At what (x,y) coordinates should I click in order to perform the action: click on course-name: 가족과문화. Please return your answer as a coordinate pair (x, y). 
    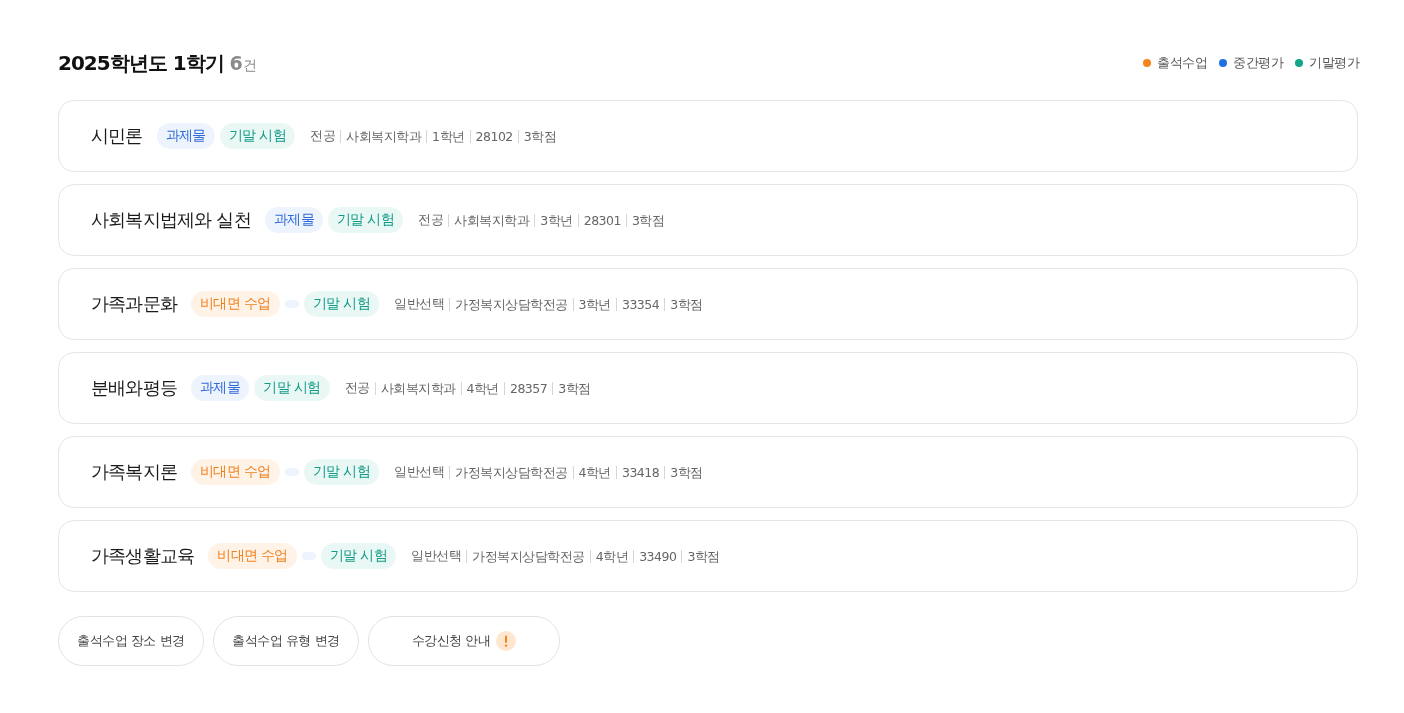
    Looking at the image, I should click on (134, 304).